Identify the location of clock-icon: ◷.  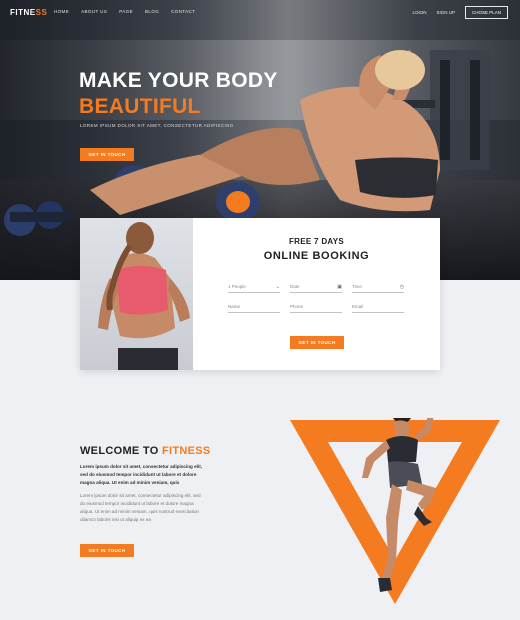
(401, 287).